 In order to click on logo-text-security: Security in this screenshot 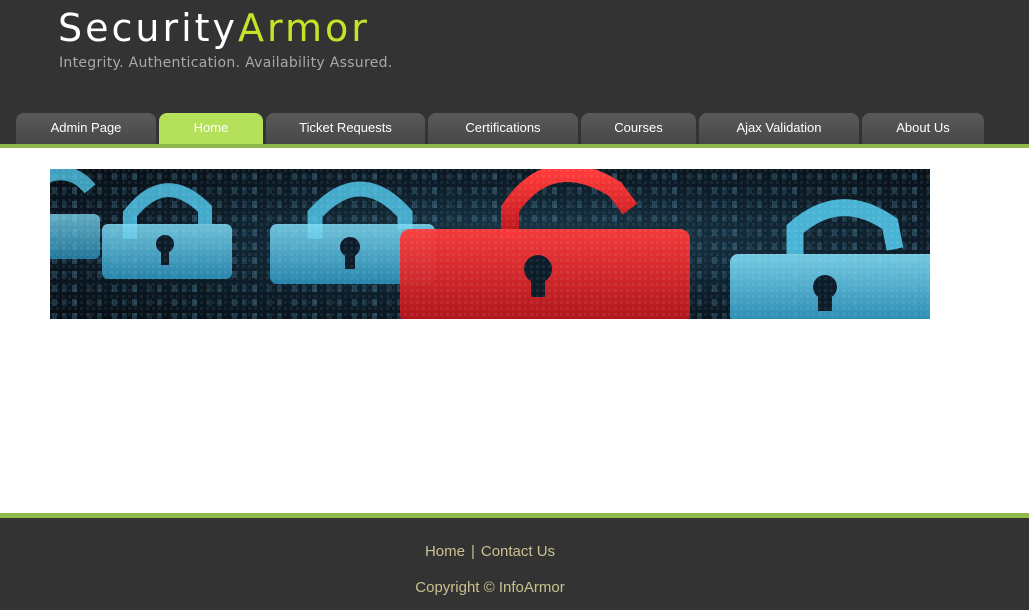, I will do `click(148, 28)`.